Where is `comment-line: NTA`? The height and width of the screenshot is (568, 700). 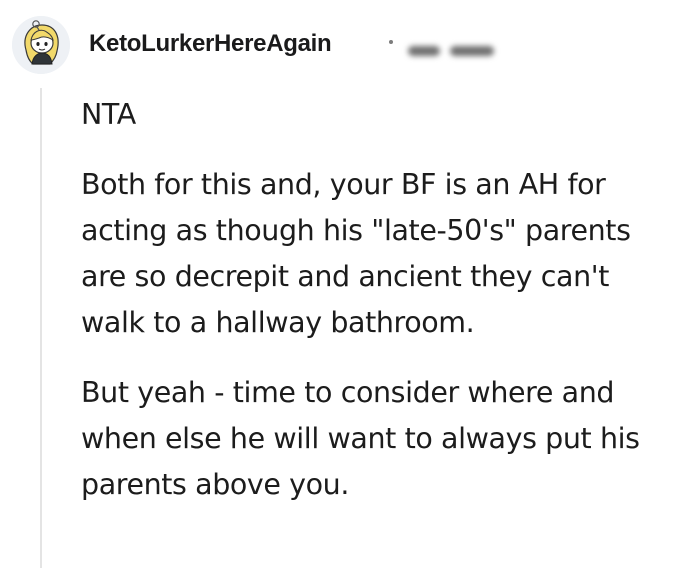 comment-line: NTA is located at coordinates (108, 114).